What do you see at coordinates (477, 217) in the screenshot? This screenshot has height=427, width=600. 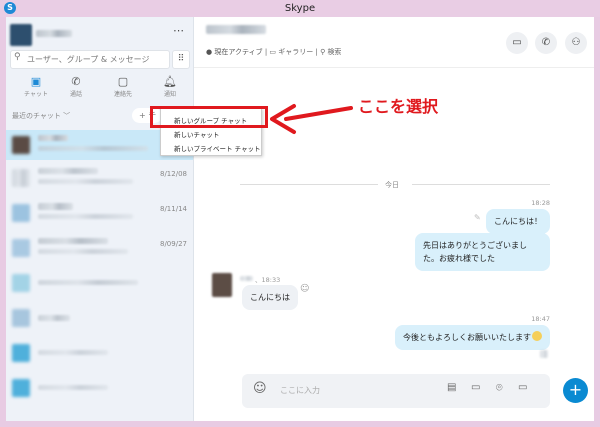 I see `edit-icon: ✎` at bounding box center [477, 217].